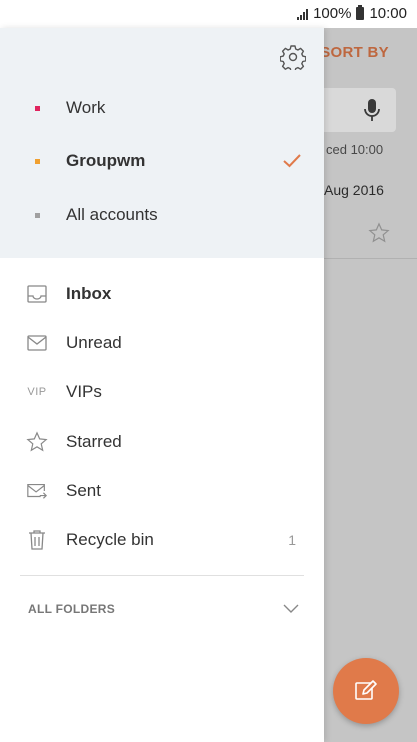 This screenshot has height=742, width=417. Describe the element at coordinates (360, 12) in the screenshot. I see `battery-icon` at that location.